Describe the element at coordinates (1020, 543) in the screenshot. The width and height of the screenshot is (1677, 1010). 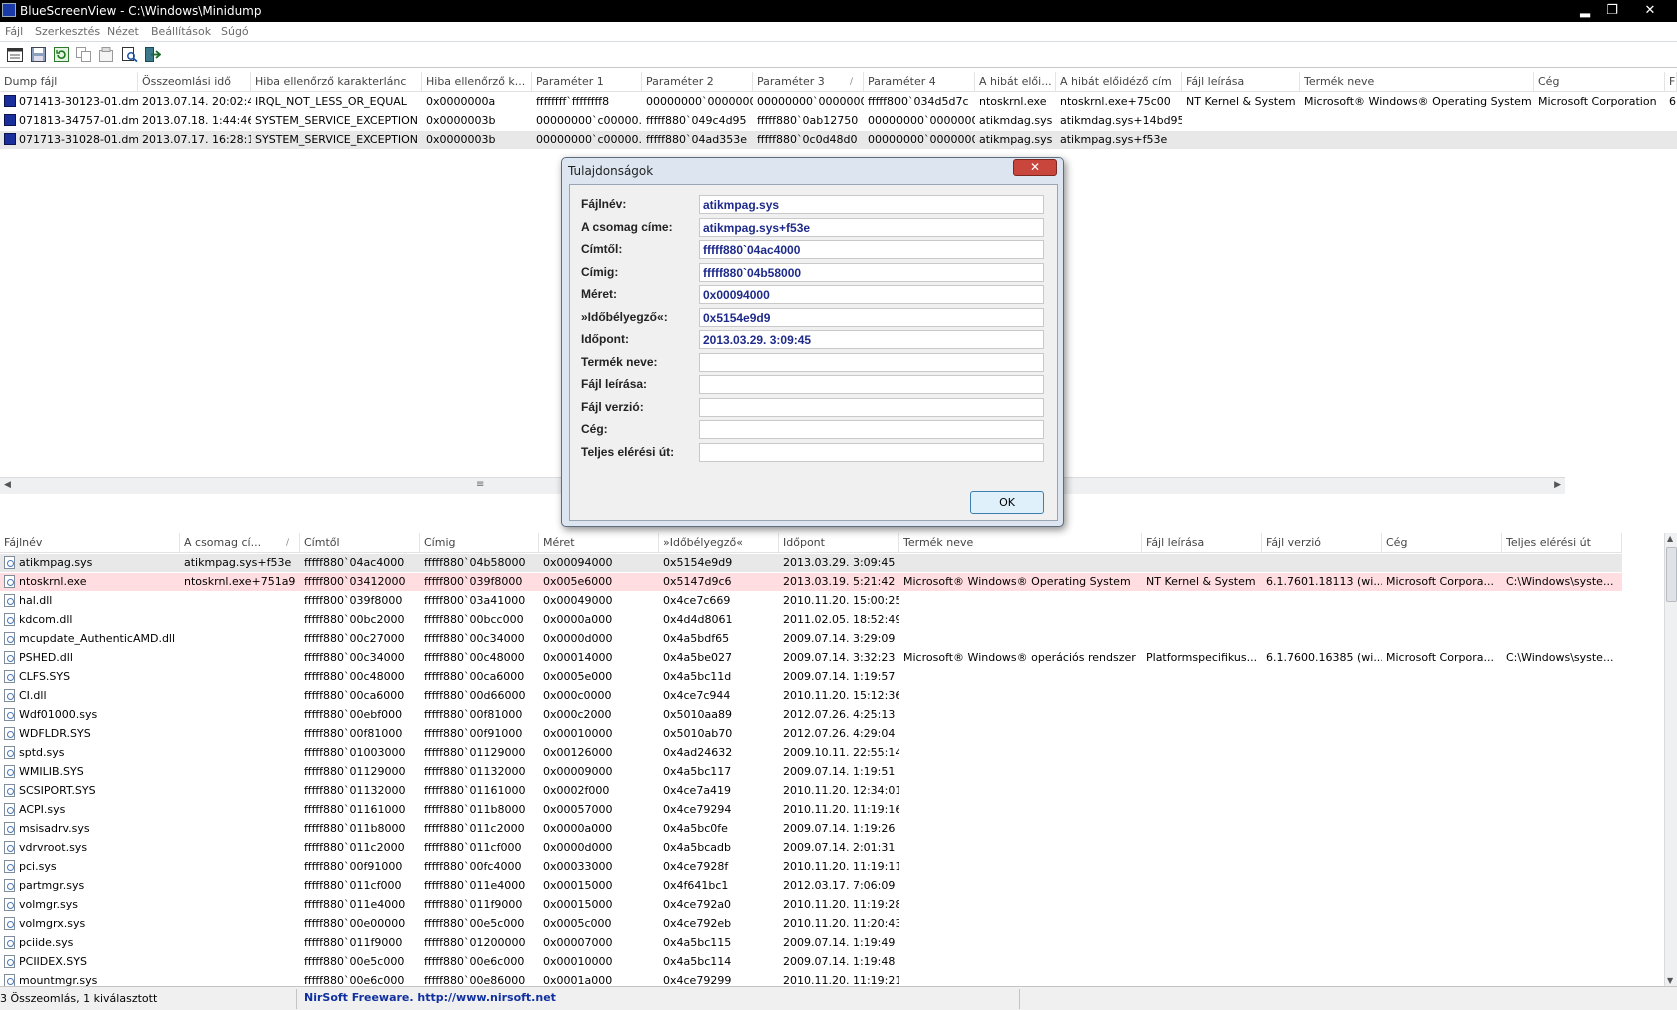
I see `bottom-column-header: Termék neve` at that location.